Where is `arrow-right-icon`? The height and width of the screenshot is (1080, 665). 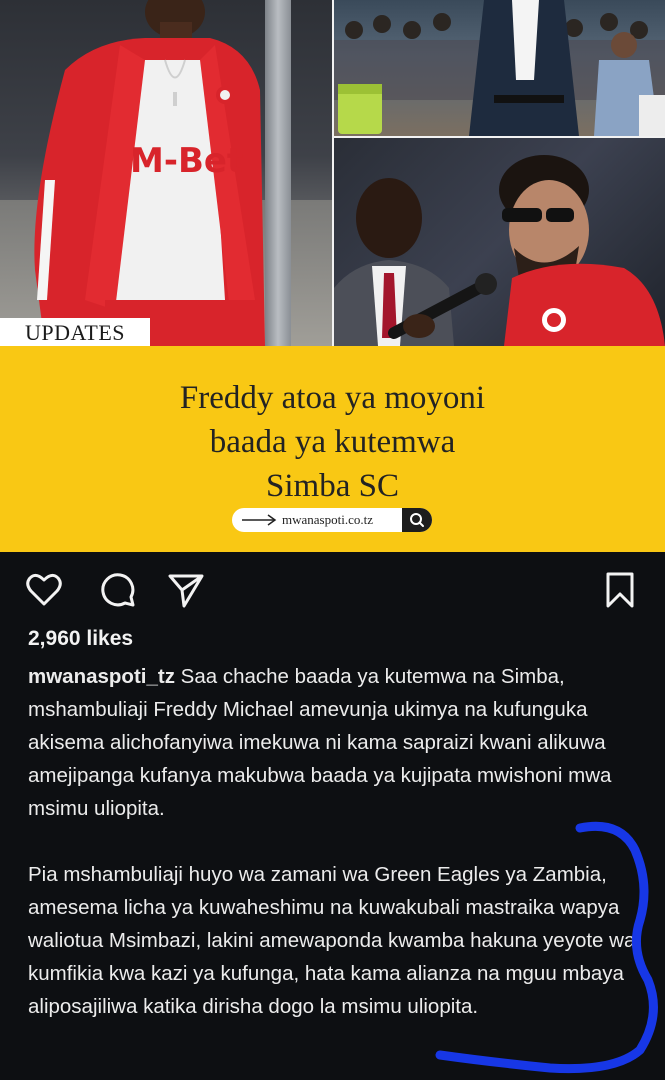
arrow-right-icon is located at coordinates (259, 520).